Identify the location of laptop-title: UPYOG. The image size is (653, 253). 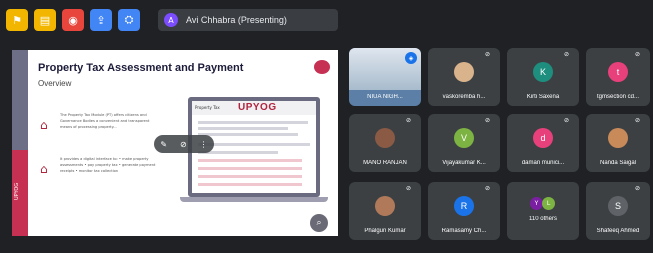
(257, 107).